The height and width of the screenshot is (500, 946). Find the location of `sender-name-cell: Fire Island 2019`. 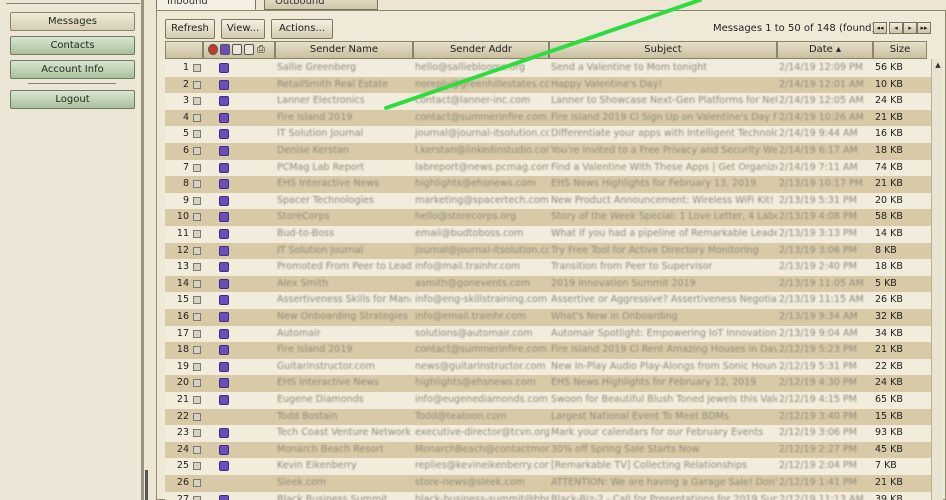

sender-name-cell: Fire Island 2019 is located at coordinates (344, 118).